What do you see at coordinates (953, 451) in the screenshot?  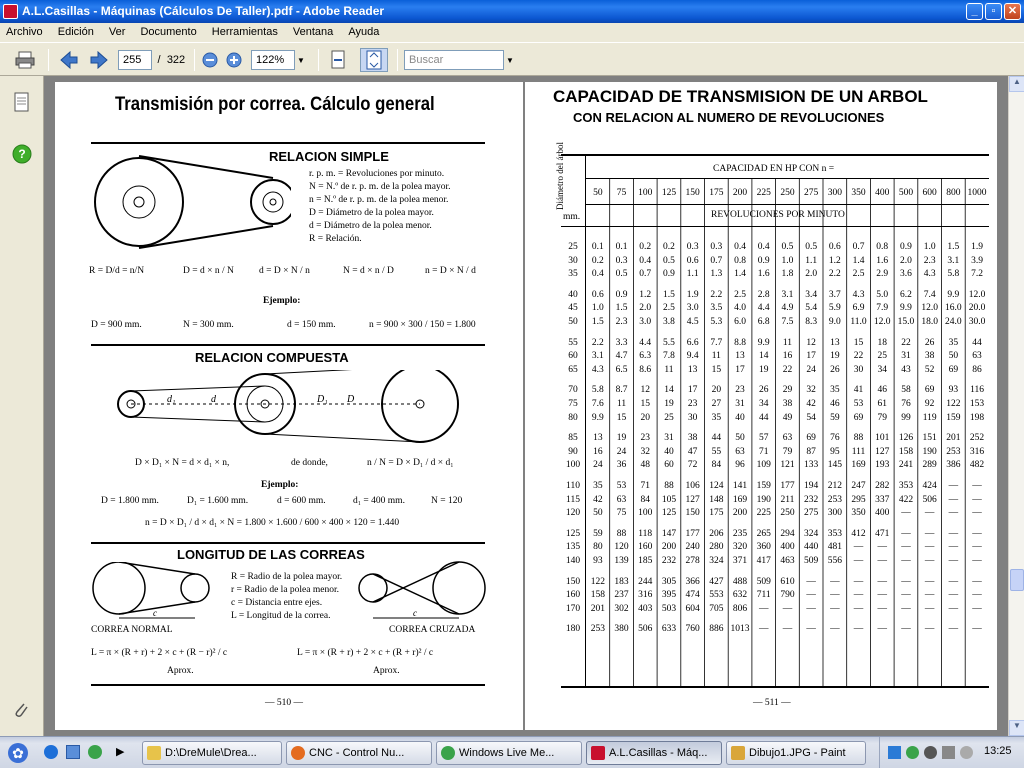 I see `table-cell: 253` at bounding box center [953, 451].